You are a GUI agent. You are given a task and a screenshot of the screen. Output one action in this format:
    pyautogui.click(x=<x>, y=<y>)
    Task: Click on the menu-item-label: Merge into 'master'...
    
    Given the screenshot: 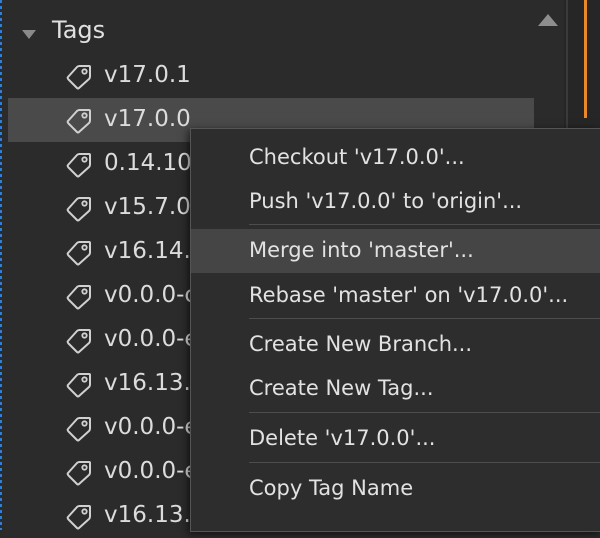 What is the action you would take?
    pyautogui.click(x=361, y=250)
    